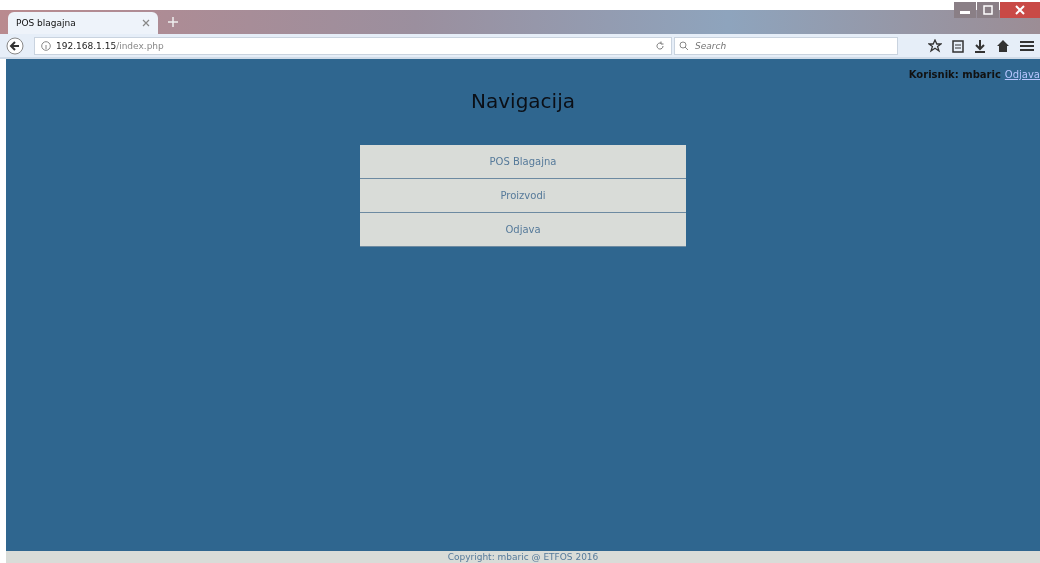 The image size is (1040, 563). What do you see at coordinates (15, 45) in the screenshot?
I see `back-icon` at bounding box center [15, 45].